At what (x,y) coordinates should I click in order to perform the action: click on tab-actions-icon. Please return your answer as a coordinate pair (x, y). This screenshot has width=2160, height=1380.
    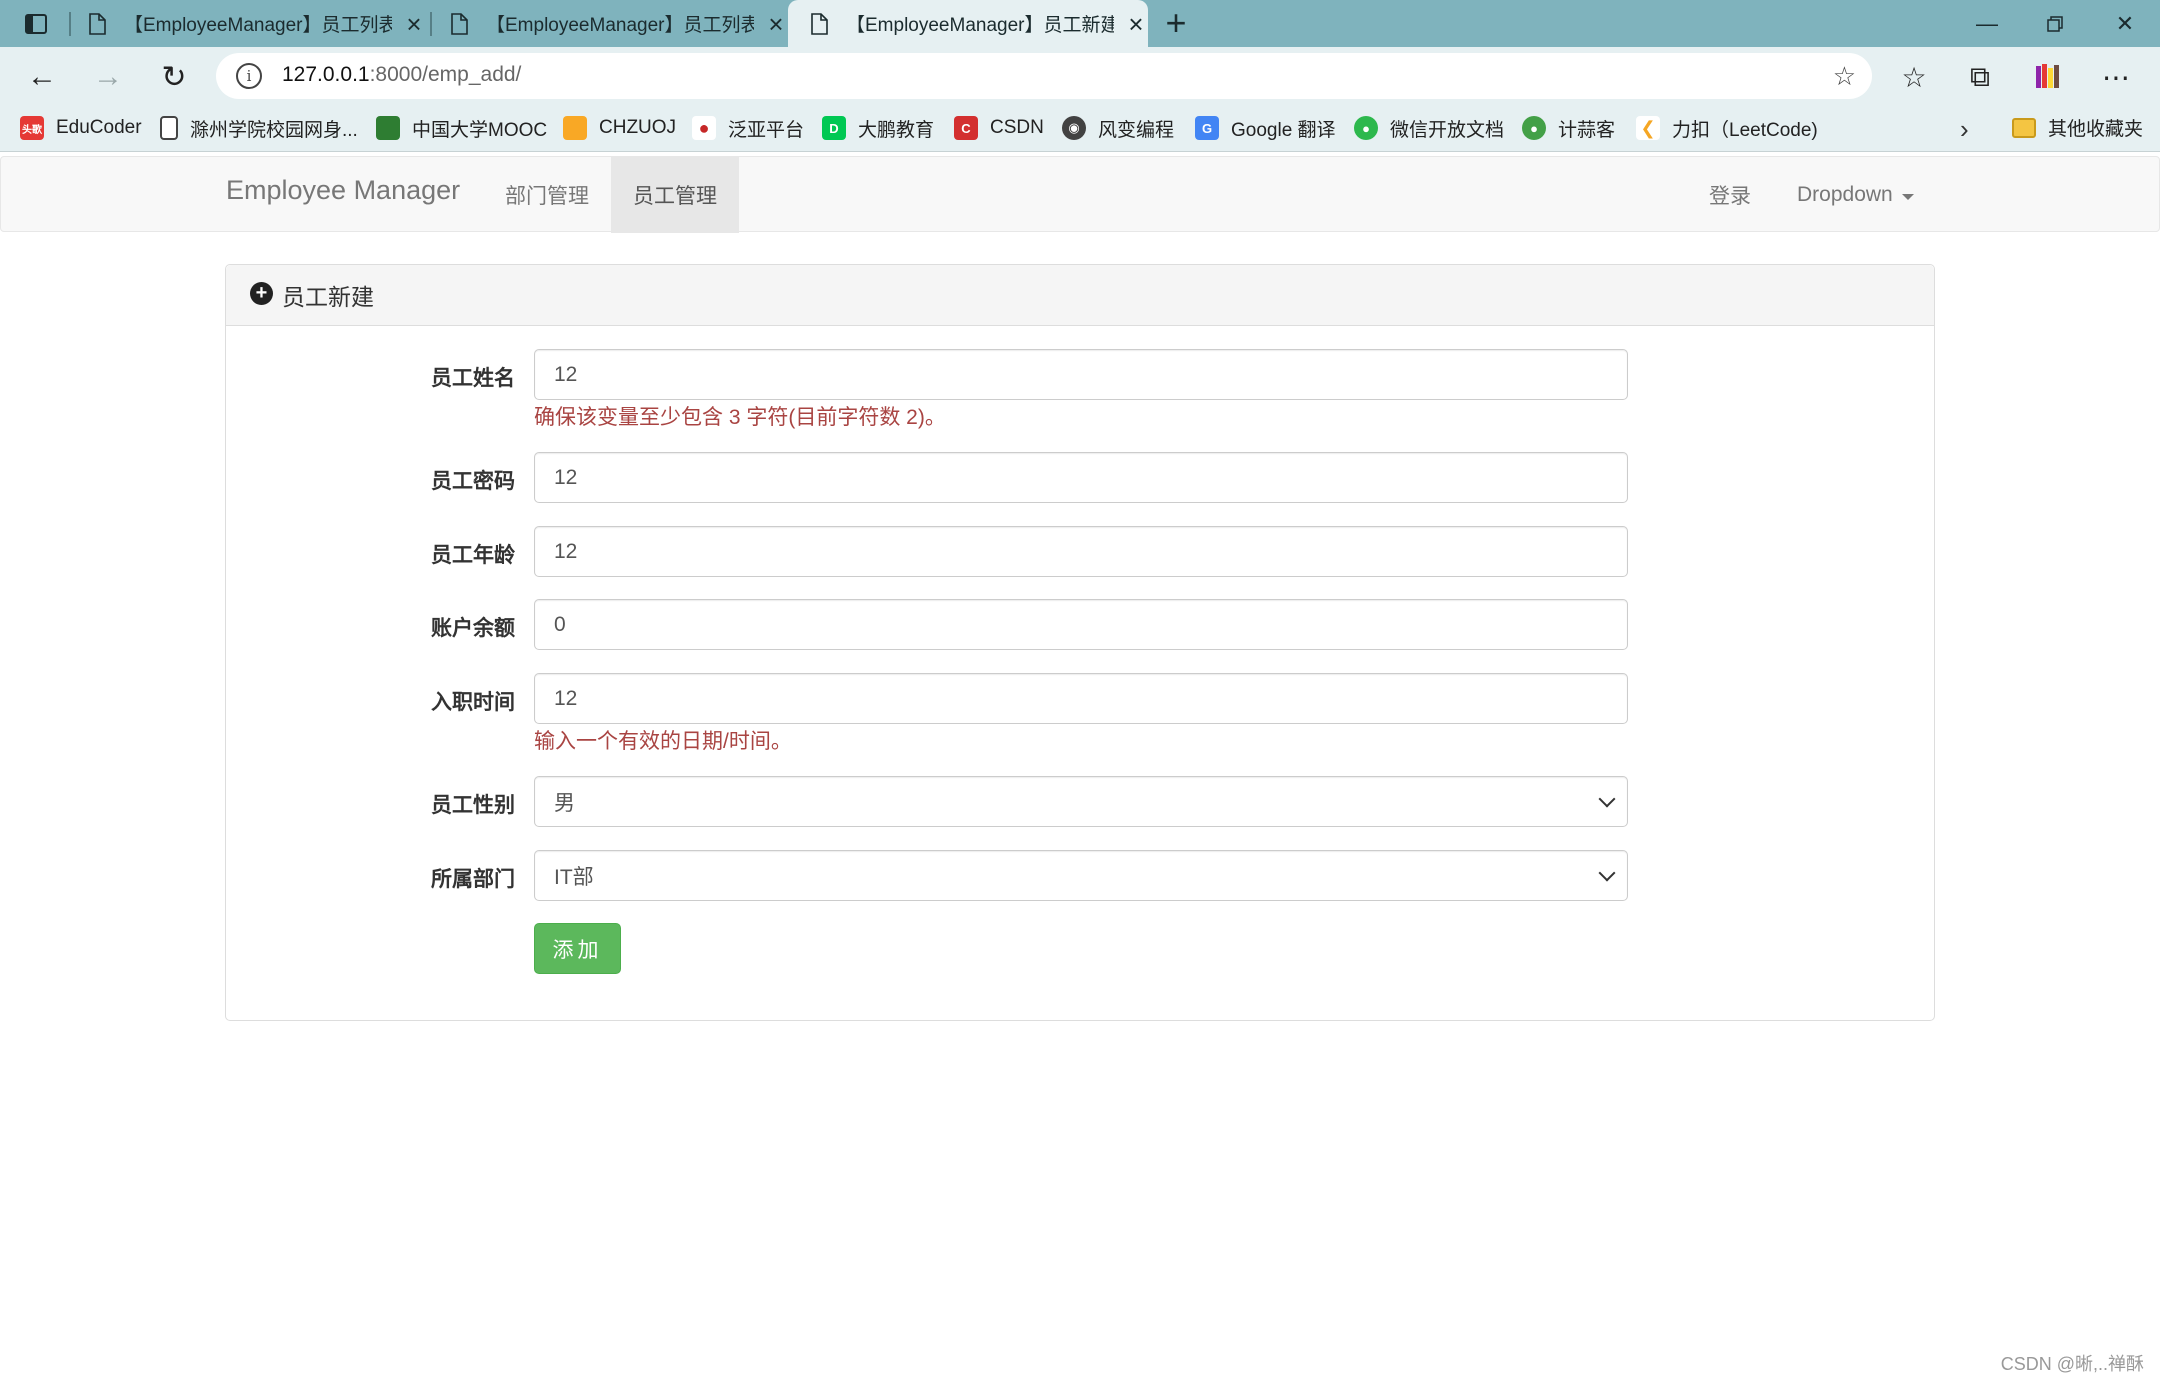
    Looking at the image, I should click on (36, 24).